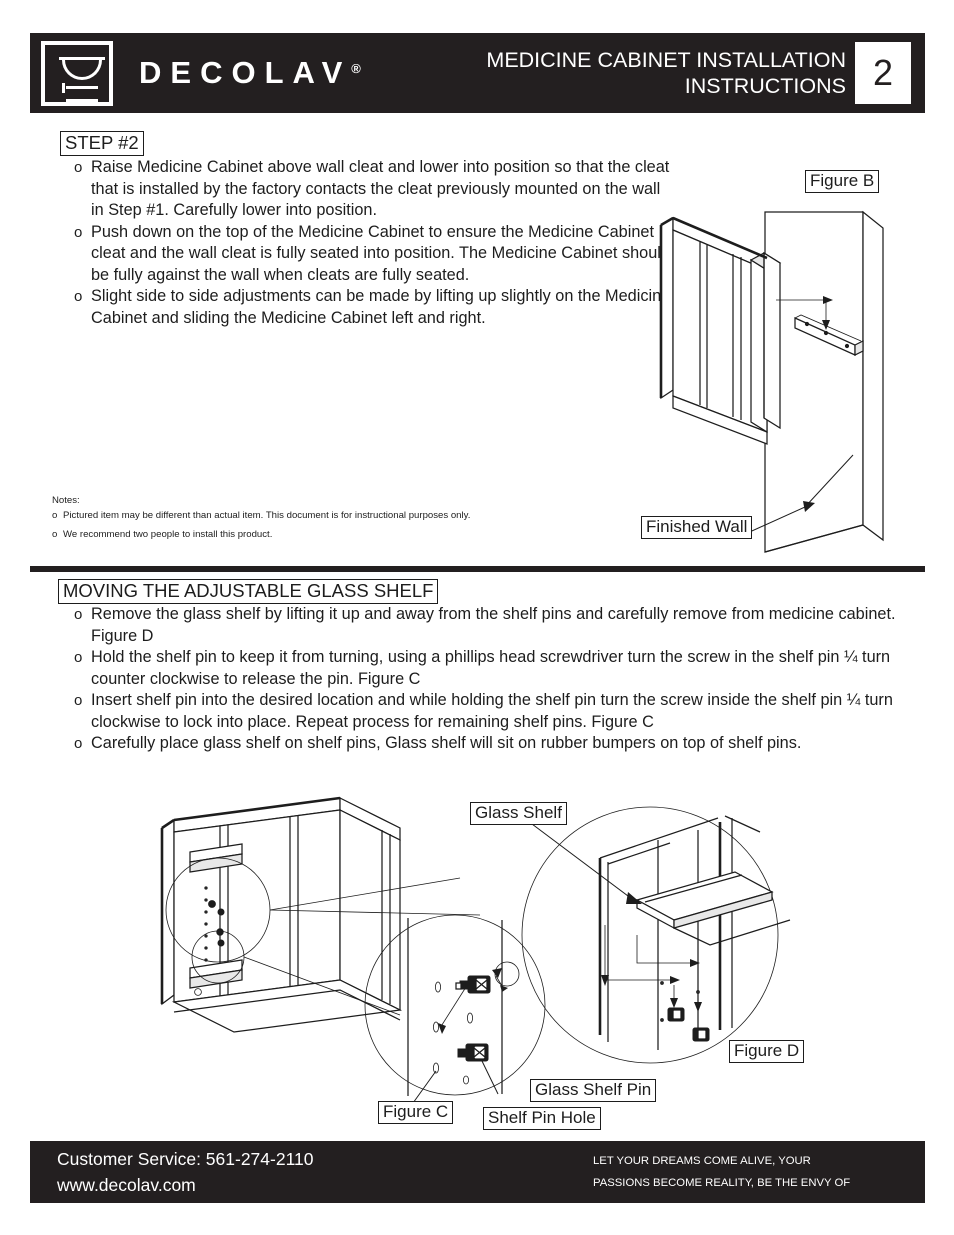 Image resolution: width=954 pixels, height=1235 pixels. I want to click on page-number-badge: 2, so click(883, 73).